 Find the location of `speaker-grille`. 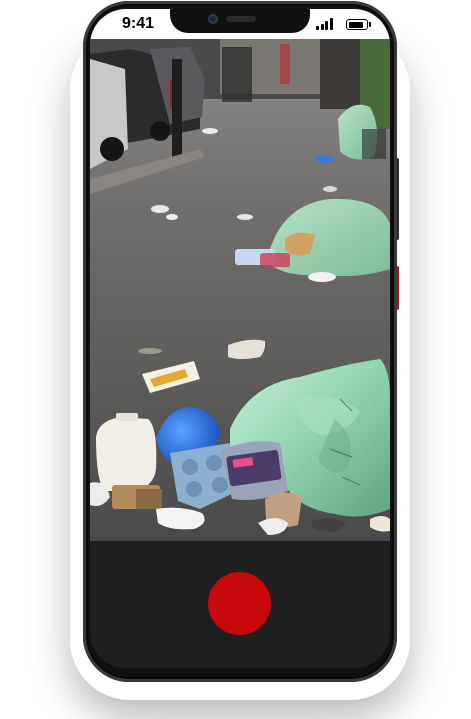

speaker-grille is located at coordinates (241, 19).